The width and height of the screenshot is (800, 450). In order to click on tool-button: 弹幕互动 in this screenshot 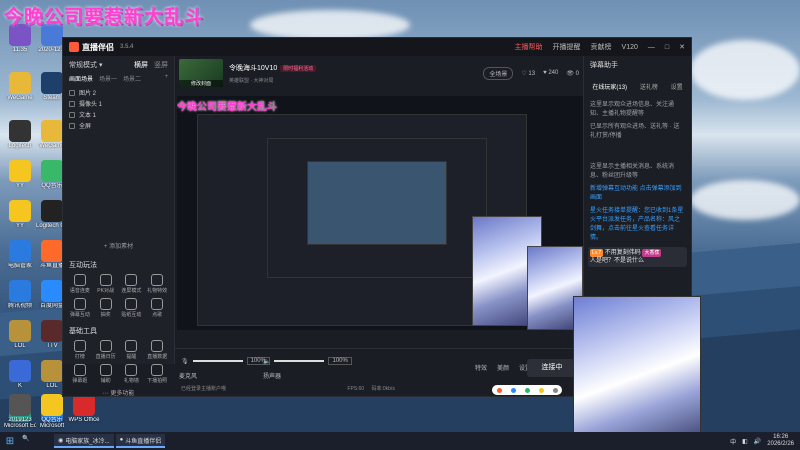, I will do `click(80, 308)`.